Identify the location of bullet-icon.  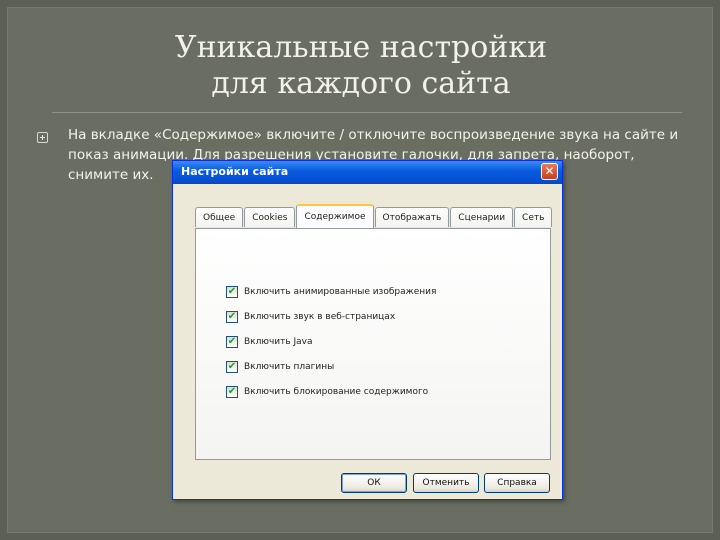
(42, 137).